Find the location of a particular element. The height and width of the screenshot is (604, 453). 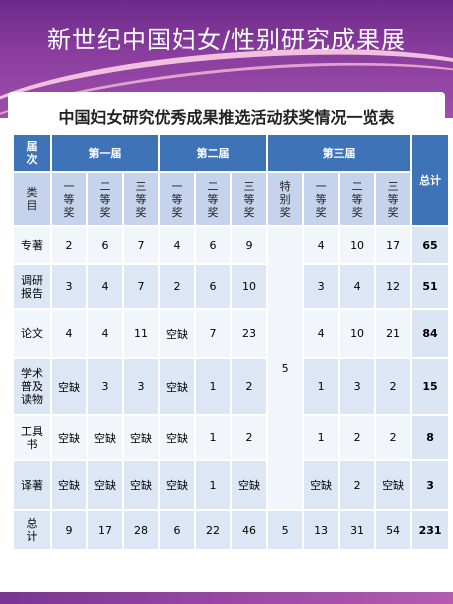

table-cell: 17 is located at coordinates (393, 245).